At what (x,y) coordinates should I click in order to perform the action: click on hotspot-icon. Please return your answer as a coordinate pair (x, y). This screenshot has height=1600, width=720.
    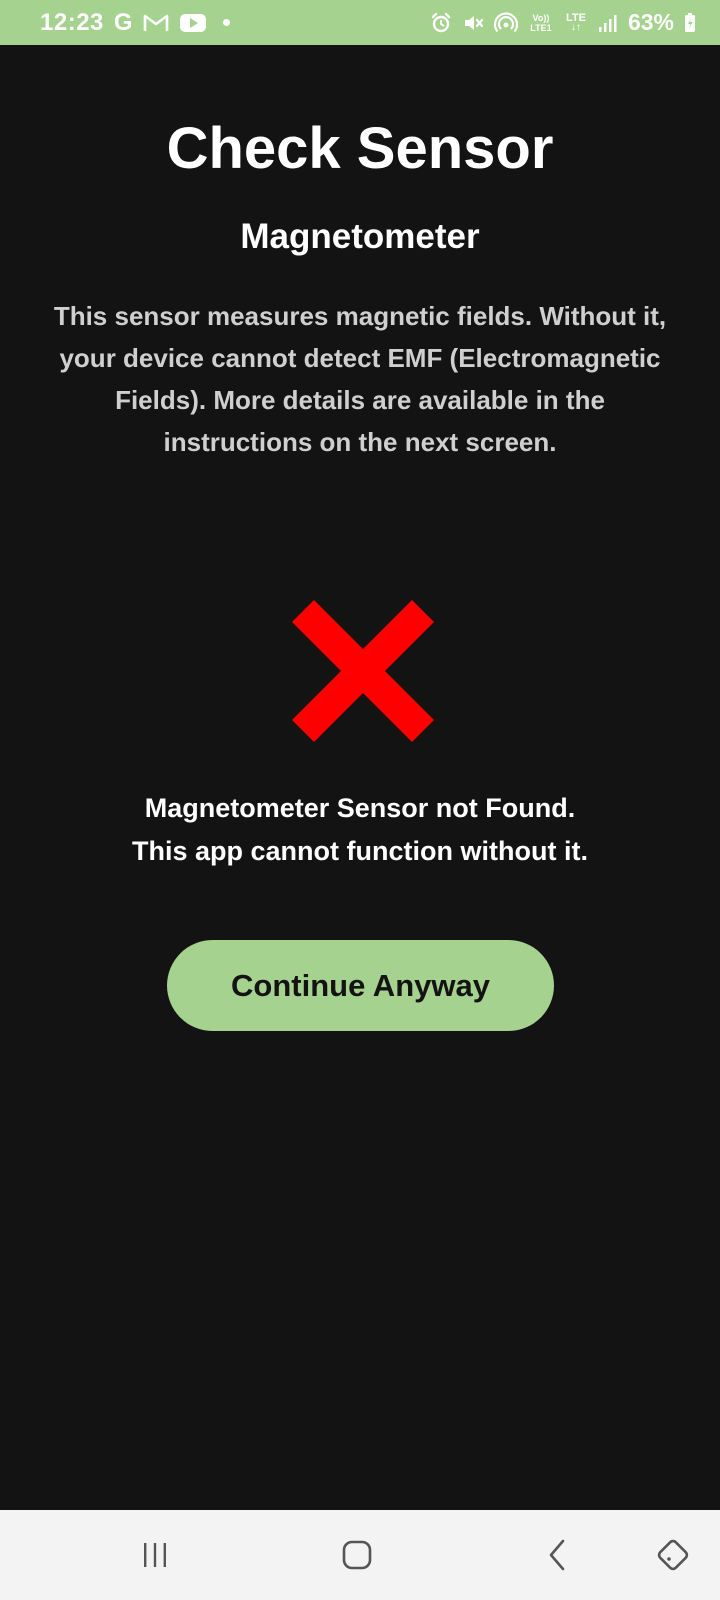
    Looking at the image, I should click on (505, 22).